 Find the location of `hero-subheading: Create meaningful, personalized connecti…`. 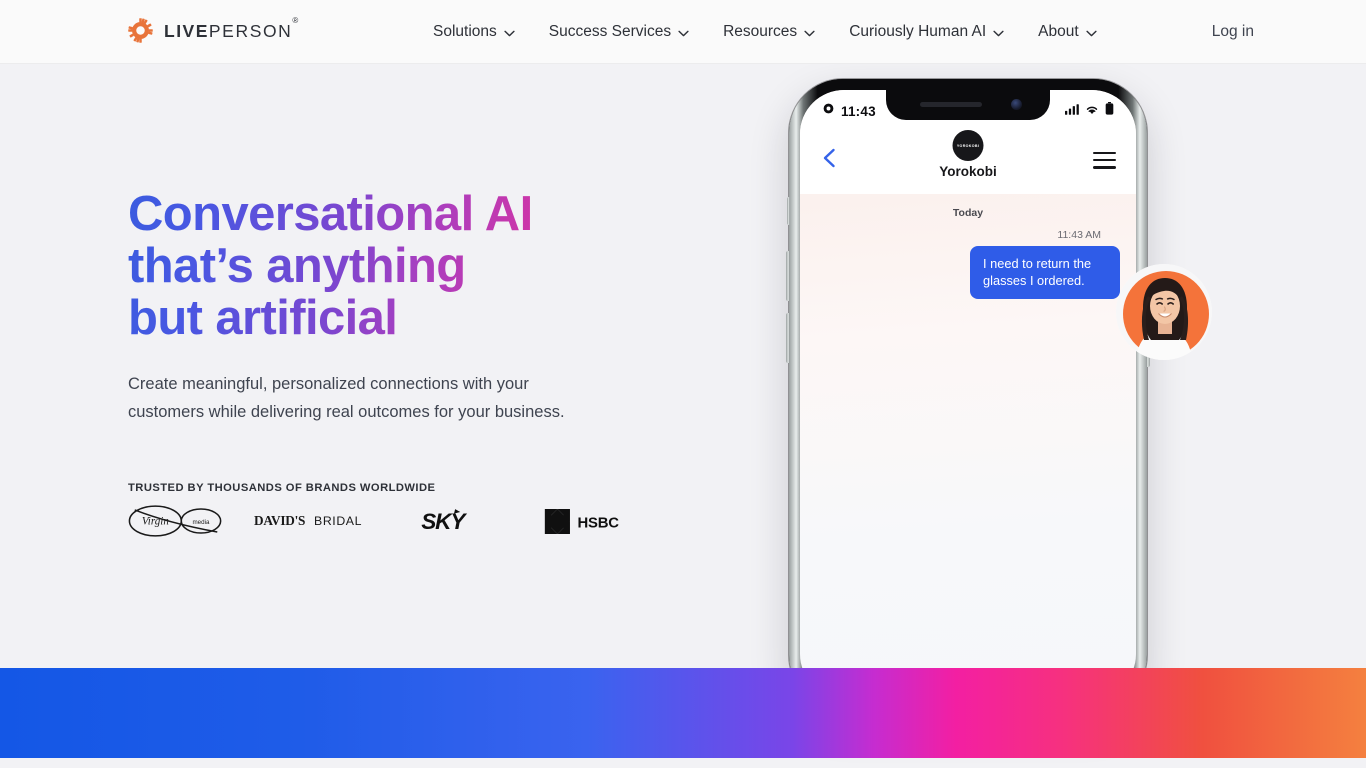

hero-subheading: Create meaningful, personalized connecti… is located at coordinates (346, 398).